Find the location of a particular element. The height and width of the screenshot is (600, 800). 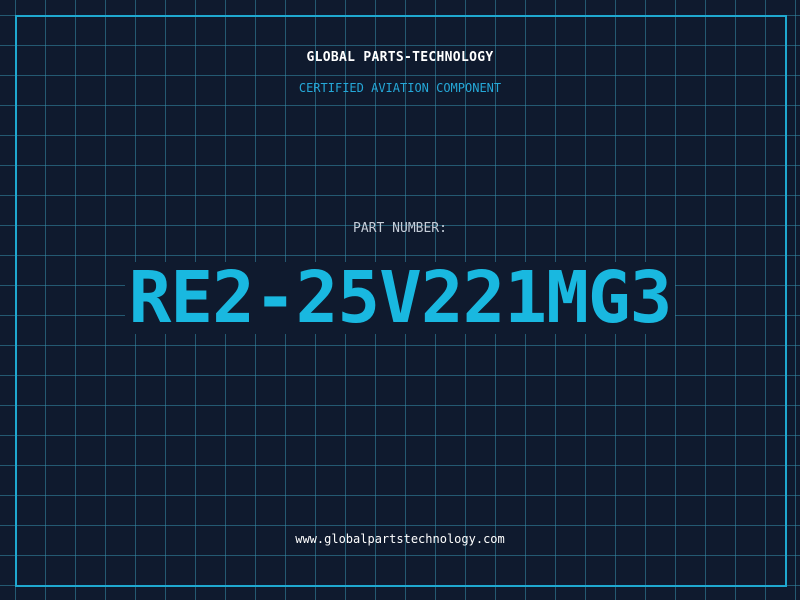

certification-tagline: CERTIFIED AVIATION COMPONENT is located at coordinates (400, 88).